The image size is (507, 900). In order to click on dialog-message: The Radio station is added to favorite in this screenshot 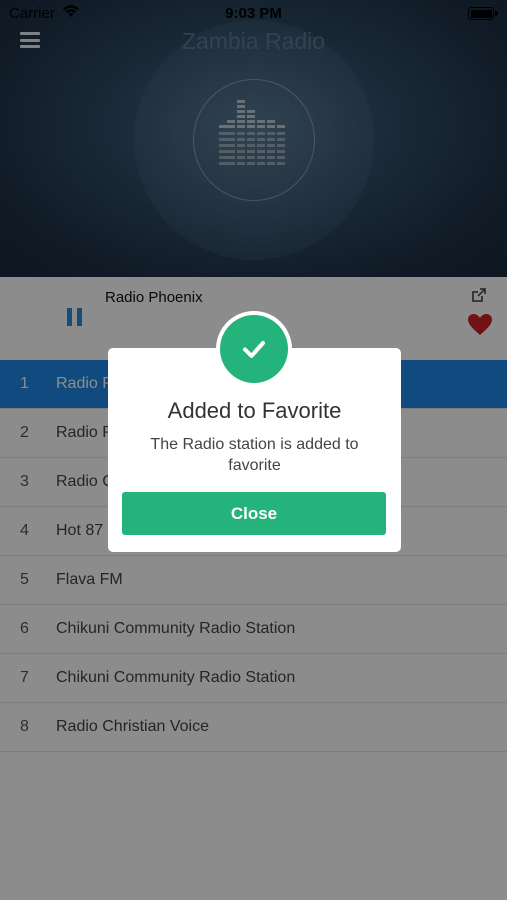, I will do `click(254, 455)`.